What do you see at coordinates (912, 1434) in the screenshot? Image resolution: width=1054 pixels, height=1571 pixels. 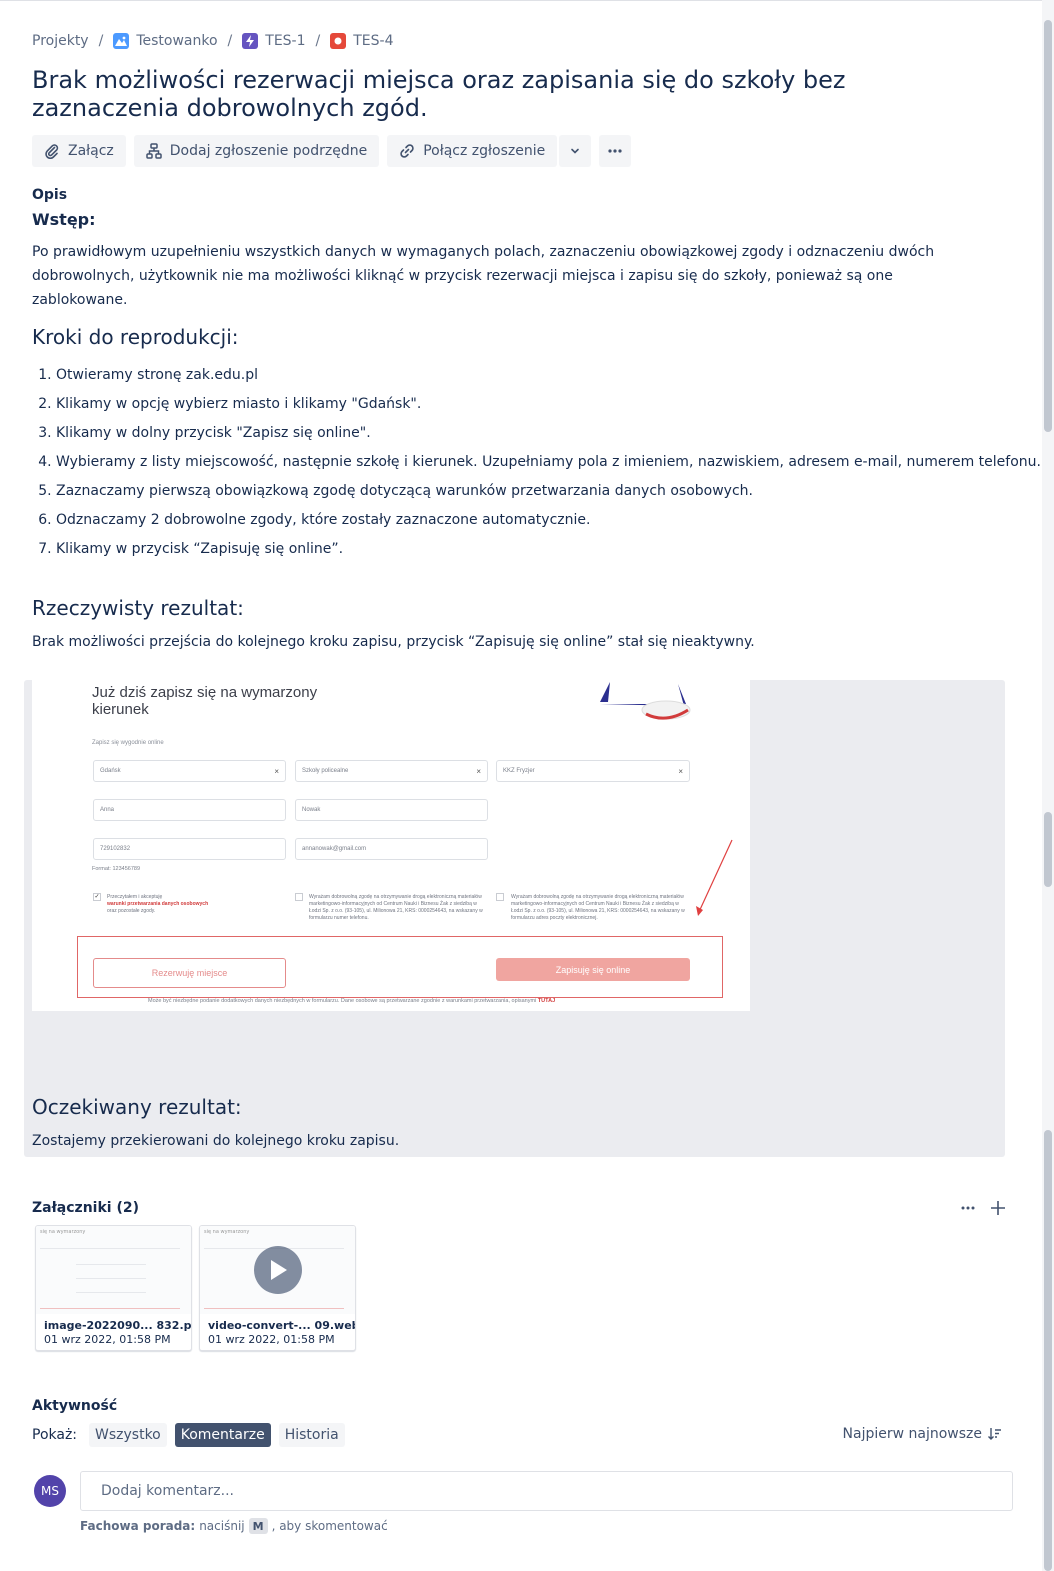 I see `sort-label: Najpierw najnowsze` at bounding box center [912, 1434].